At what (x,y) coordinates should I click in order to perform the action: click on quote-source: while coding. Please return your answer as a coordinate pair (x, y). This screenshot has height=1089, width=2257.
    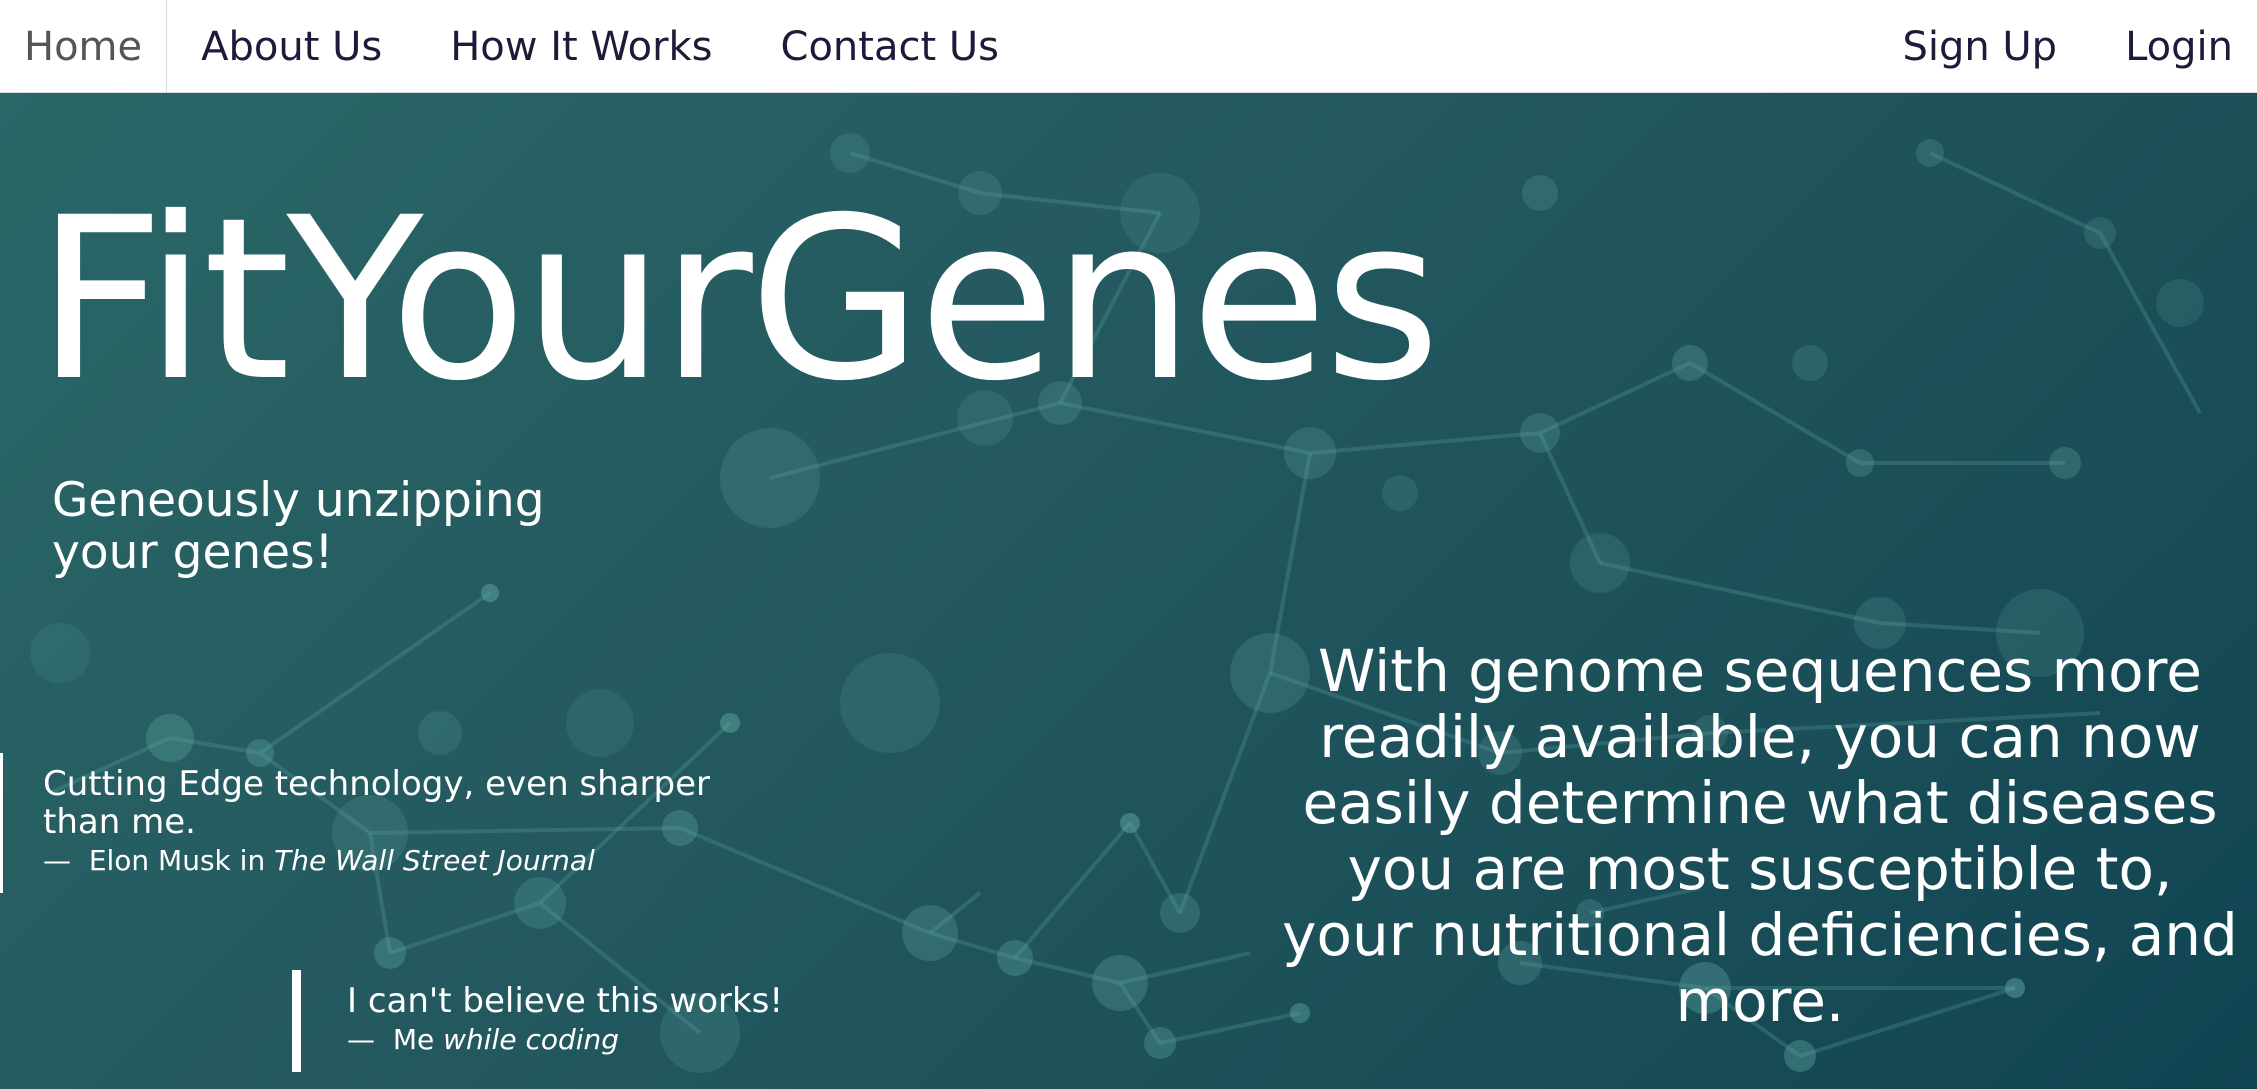
    Looking at the image, I should click on (531, 1039).